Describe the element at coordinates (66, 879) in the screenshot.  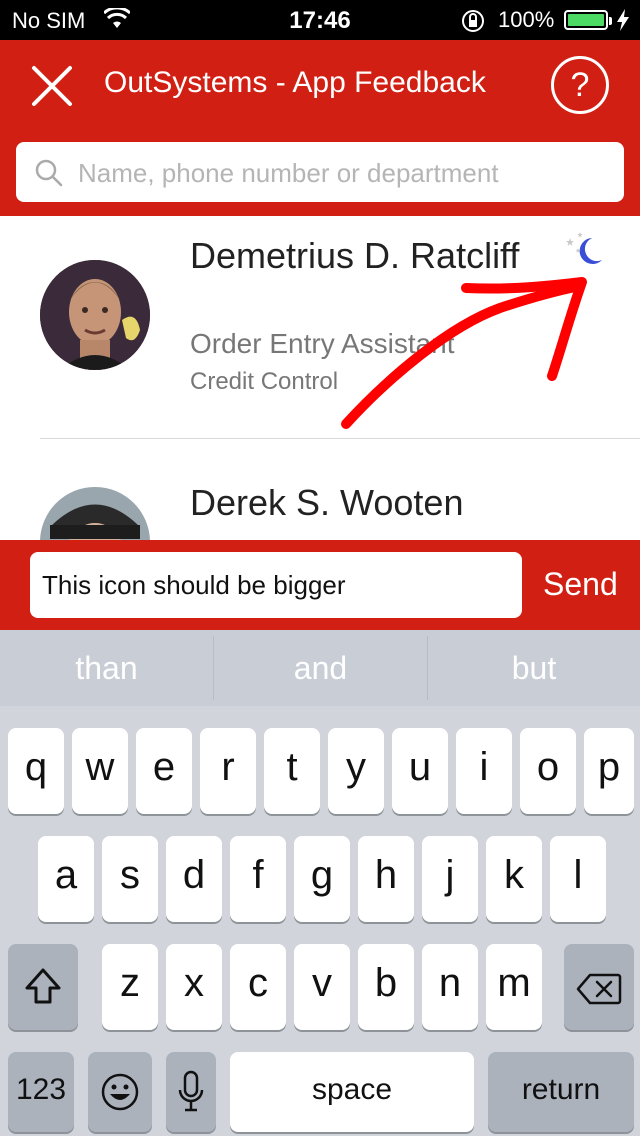
I see `key: a` at that location.